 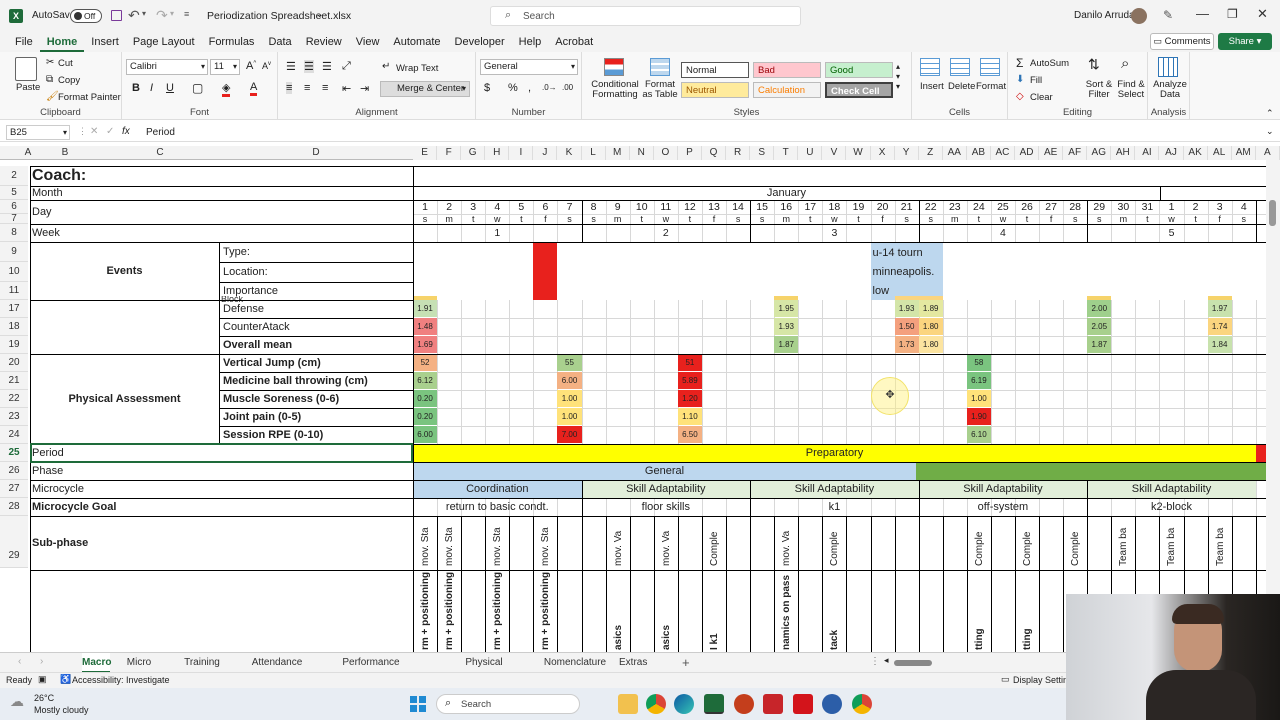 What do you see at coordinates (786, 344) in the screenshot?
I see `overall-value: 1.87` at bounding box center [786, 344].